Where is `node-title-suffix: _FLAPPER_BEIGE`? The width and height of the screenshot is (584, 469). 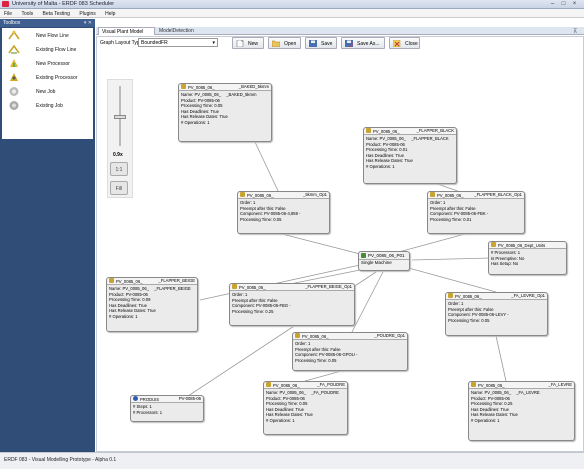 node-title-suffix: _FLAPPER_BEIGE is located at coordinates (176, 281).